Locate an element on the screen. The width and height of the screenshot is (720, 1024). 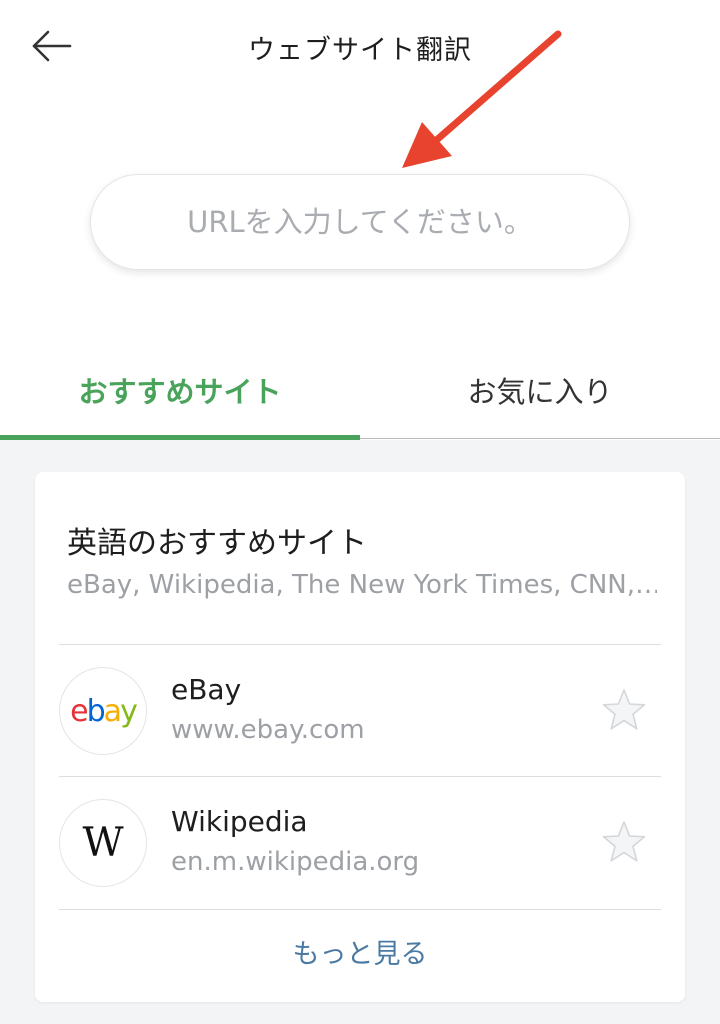
wikipedia-logo-text: W is located at coordinates (103, 843).